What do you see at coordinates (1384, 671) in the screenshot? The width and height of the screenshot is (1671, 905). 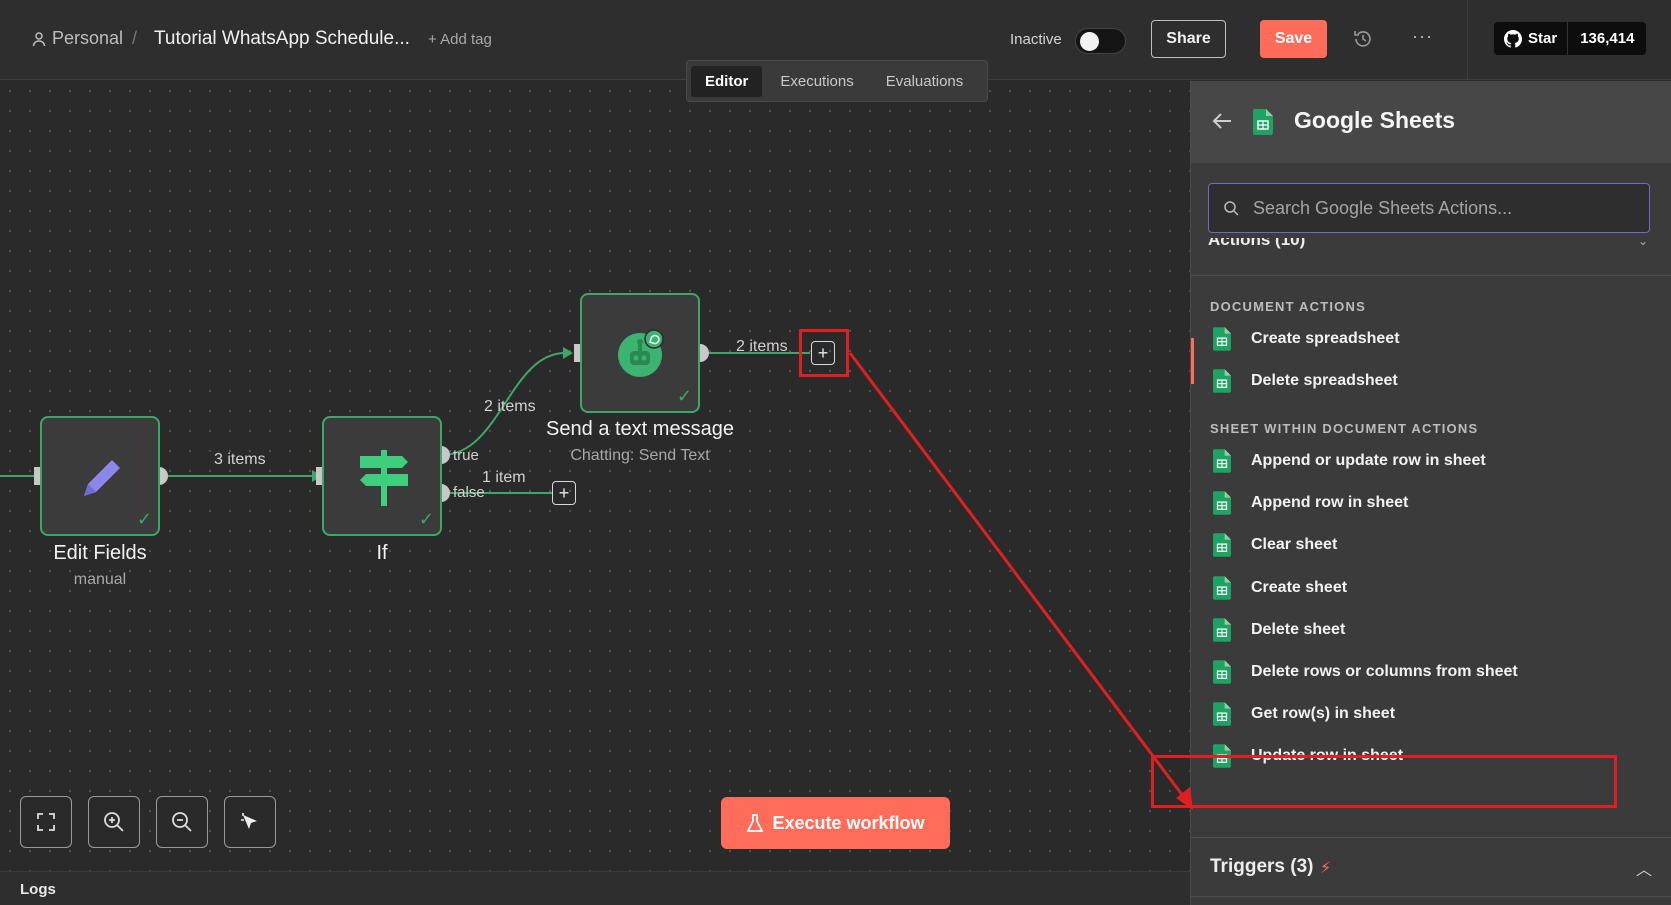 I see `action-item-label: Delete rows or columns from sheet` at bounding box center [1384, 671].